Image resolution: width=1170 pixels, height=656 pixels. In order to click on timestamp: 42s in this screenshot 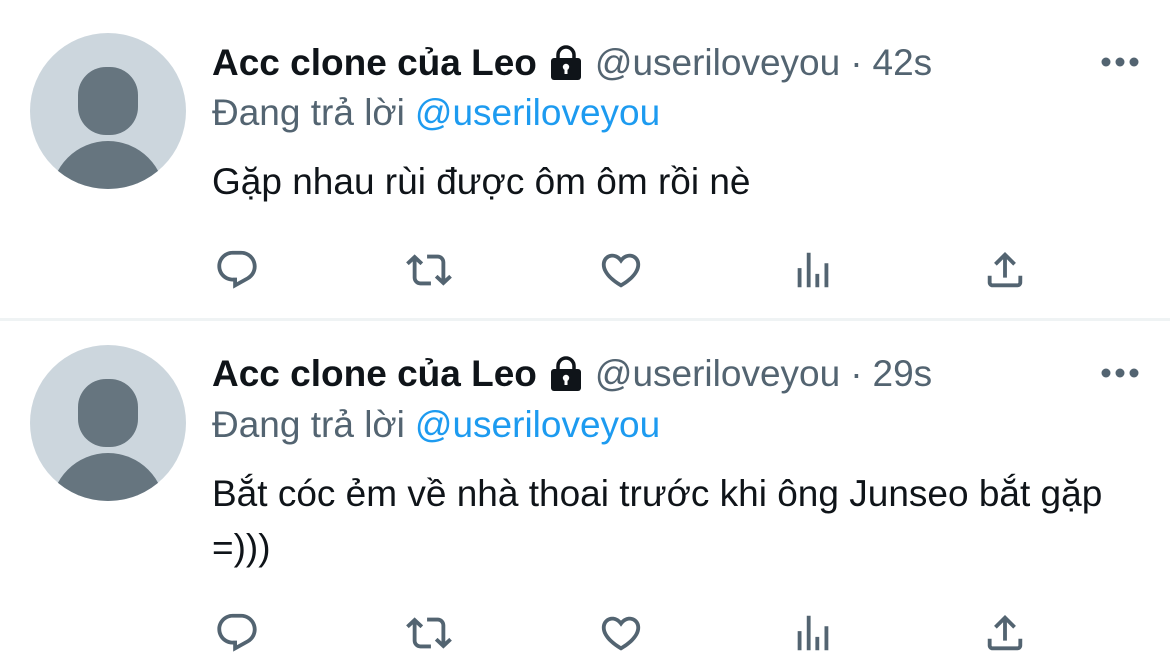, I will do `click(903, 63)`.